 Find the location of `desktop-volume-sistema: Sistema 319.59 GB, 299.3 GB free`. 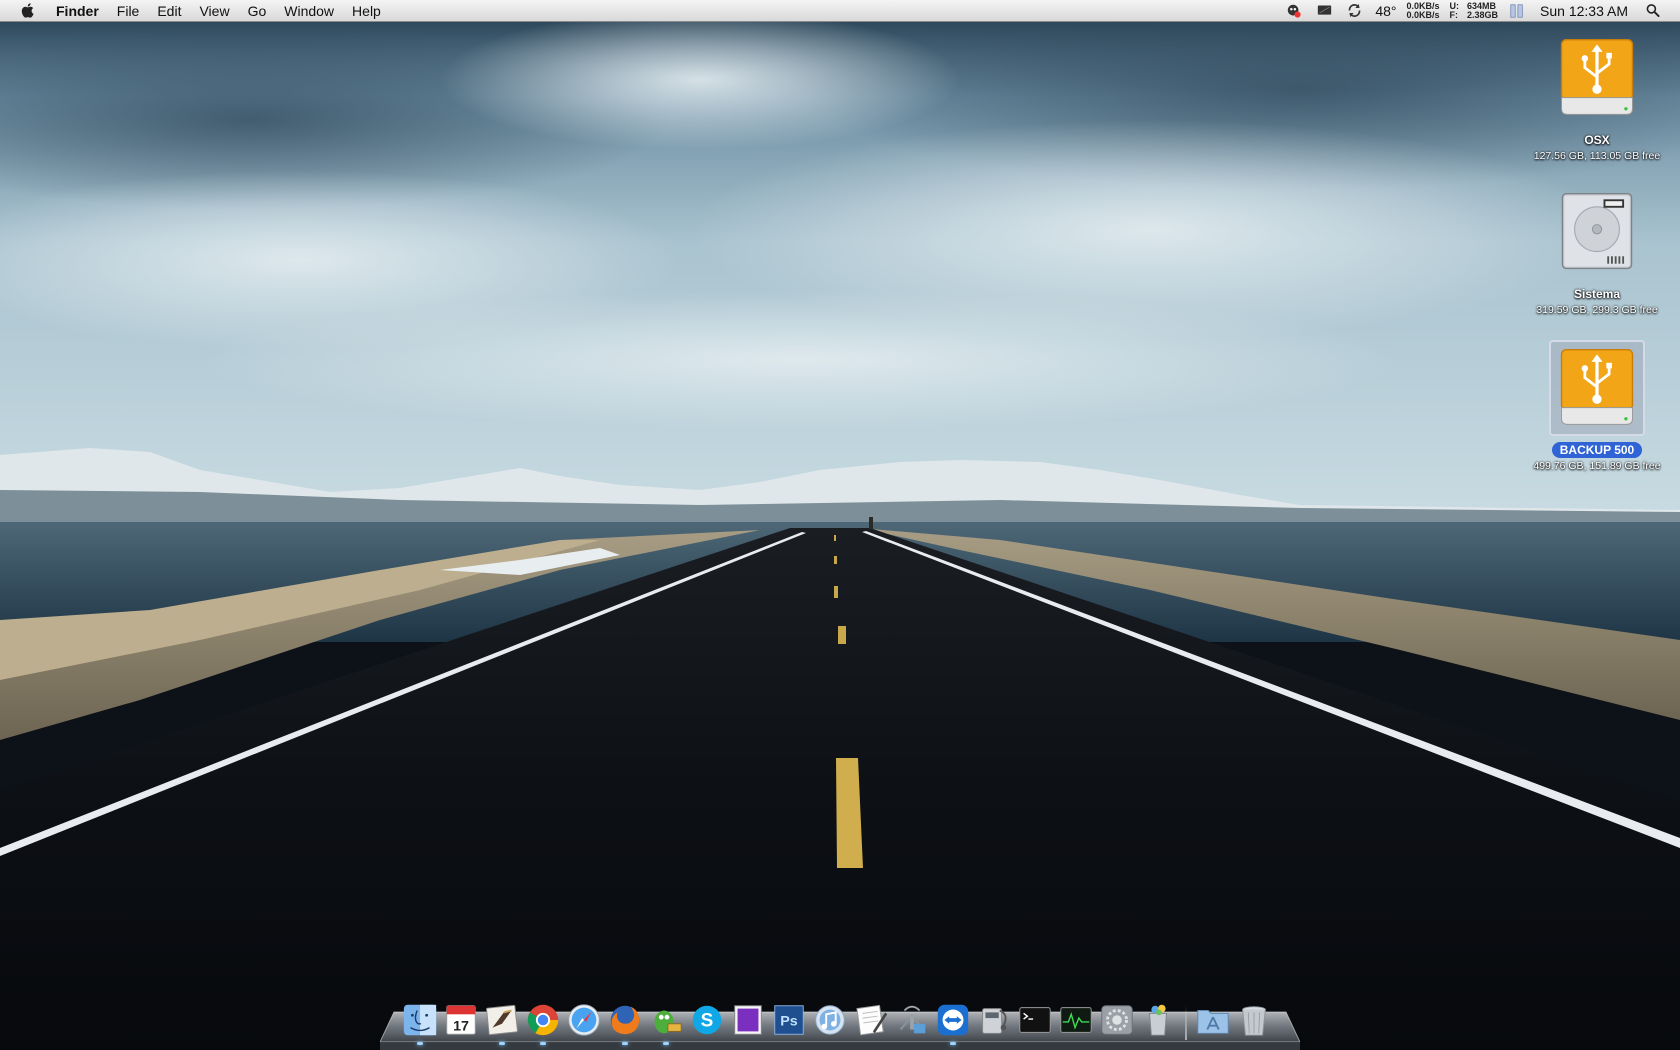

desktop-volume-sistema: Sistema 319.59 GB, 299.3 GB free is located at coordinates (1597, 250).